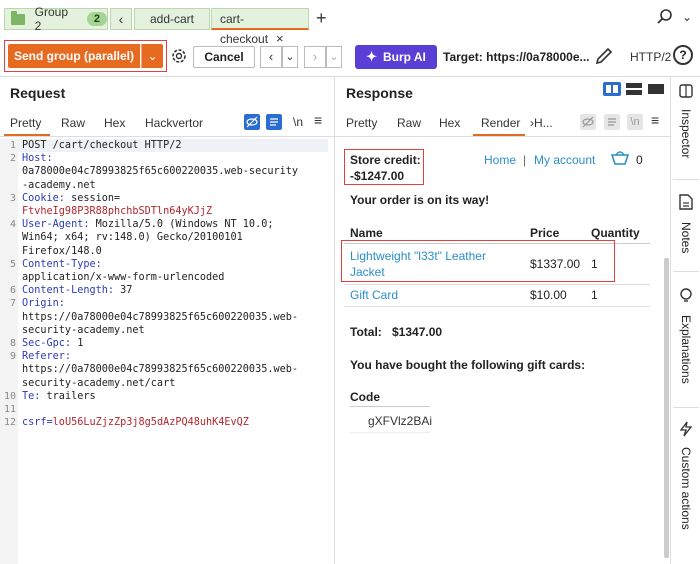 Image resolution: width=700 pixels, height=564 pixels. I want to click on cart-icon, so click(620, 159).